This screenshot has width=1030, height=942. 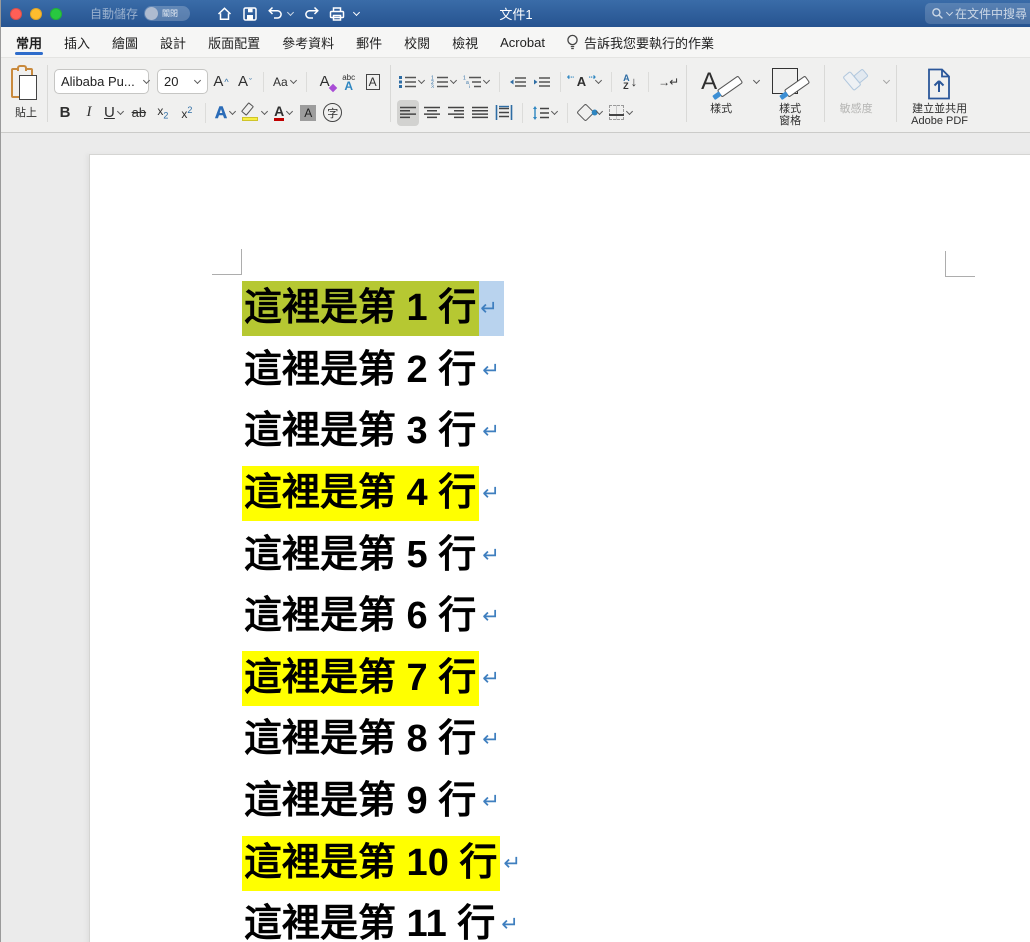 What do you see at coordinates (361, 494) in the screenshot?
I see `doc-line-4-text: 這裡是第 4 行` at bounding box center [361, 494].